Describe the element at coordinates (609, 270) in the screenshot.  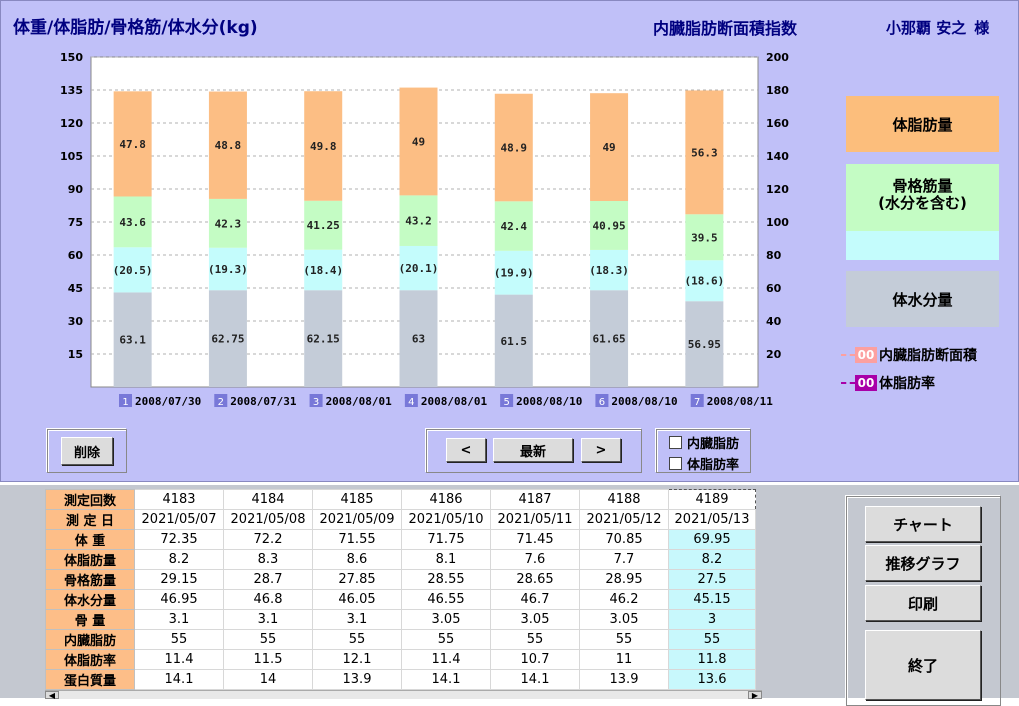
I see `data-label: (18.3)` at that location.